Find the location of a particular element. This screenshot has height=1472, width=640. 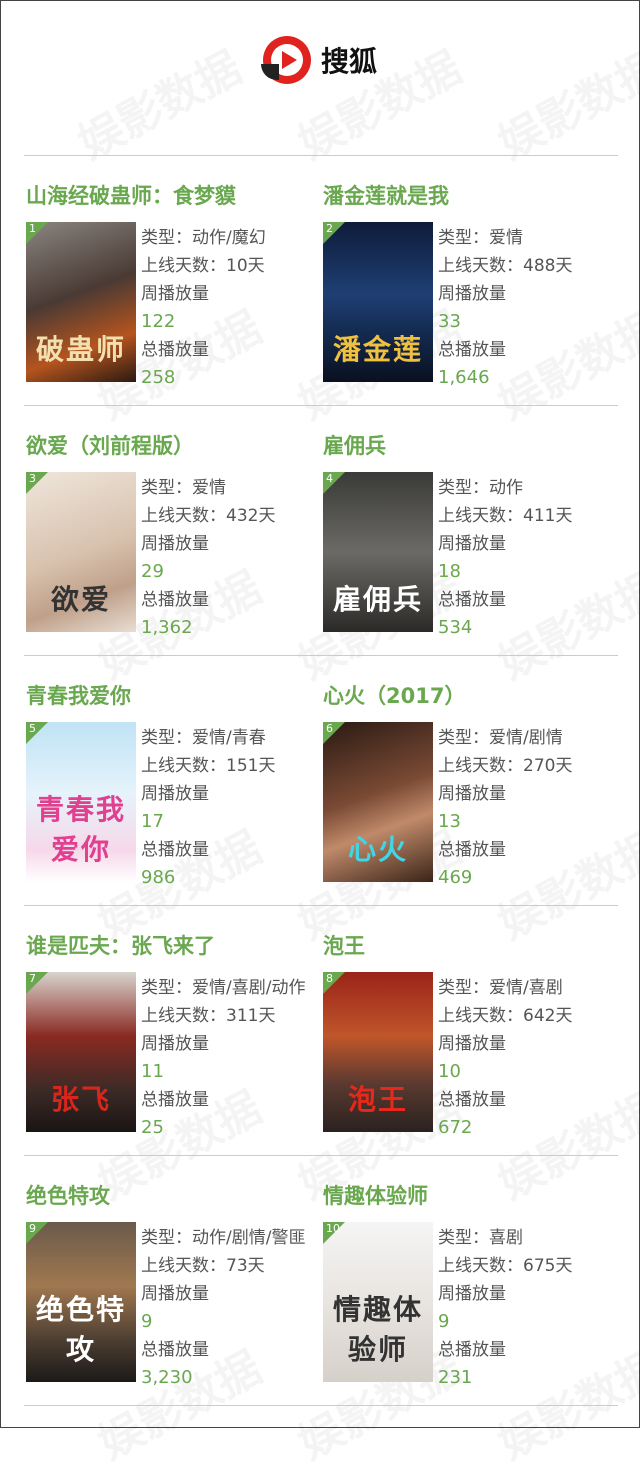

type-value: 爱情/喜剧 is located at coordinates (526, 988).